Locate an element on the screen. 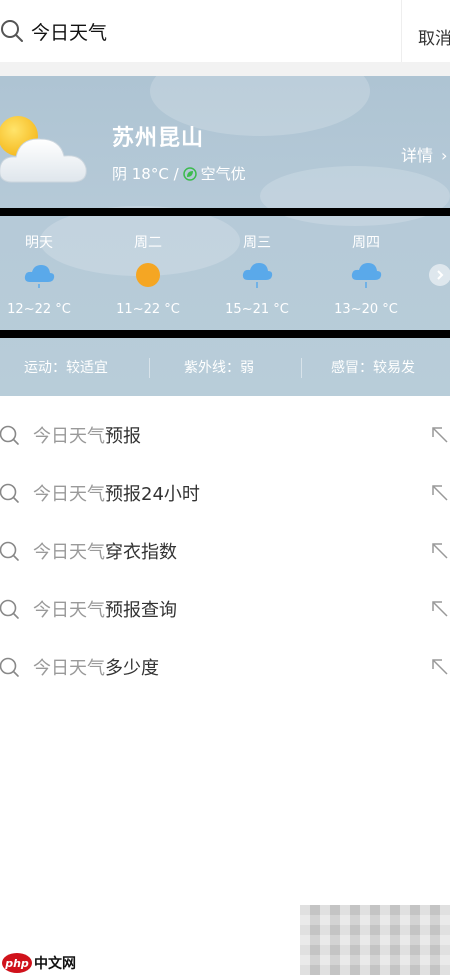  details-link: 详情 › is located at coordinates (424, 154).